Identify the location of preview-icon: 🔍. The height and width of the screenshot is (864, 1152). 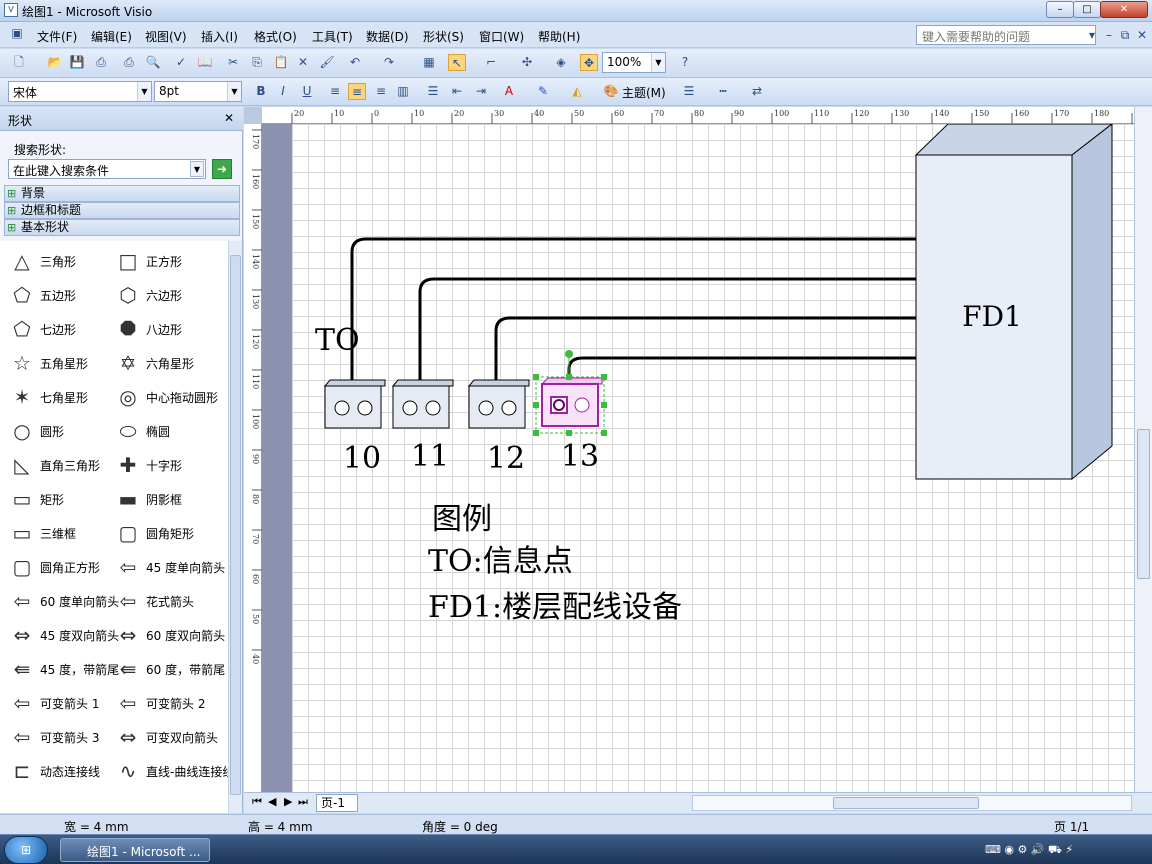
(153, 62).